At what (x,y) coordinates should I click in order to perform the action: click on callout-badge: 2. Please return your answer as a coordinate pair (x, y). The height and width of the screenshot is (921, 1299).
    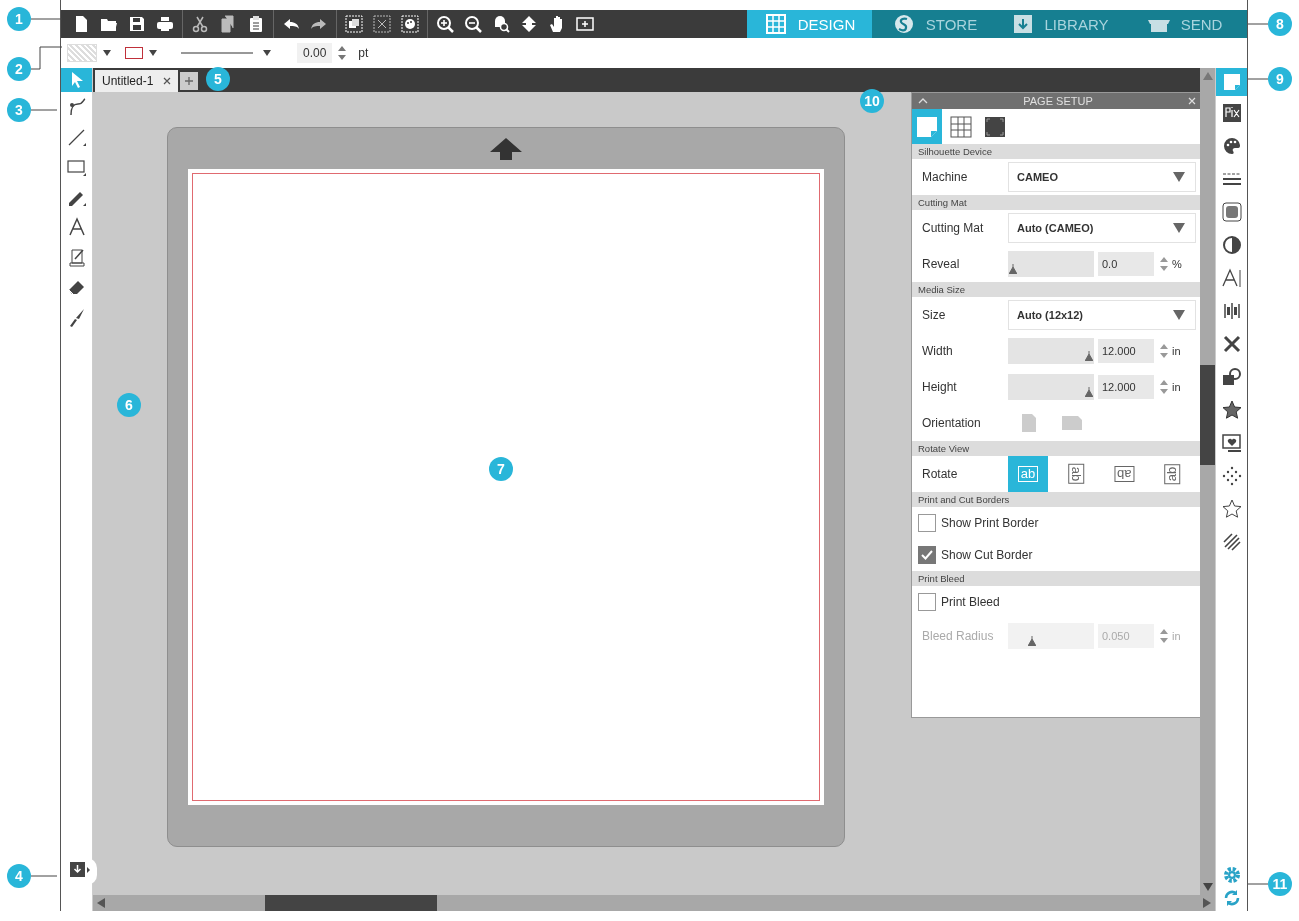
    Looking at the image, I should click on (19, 69).